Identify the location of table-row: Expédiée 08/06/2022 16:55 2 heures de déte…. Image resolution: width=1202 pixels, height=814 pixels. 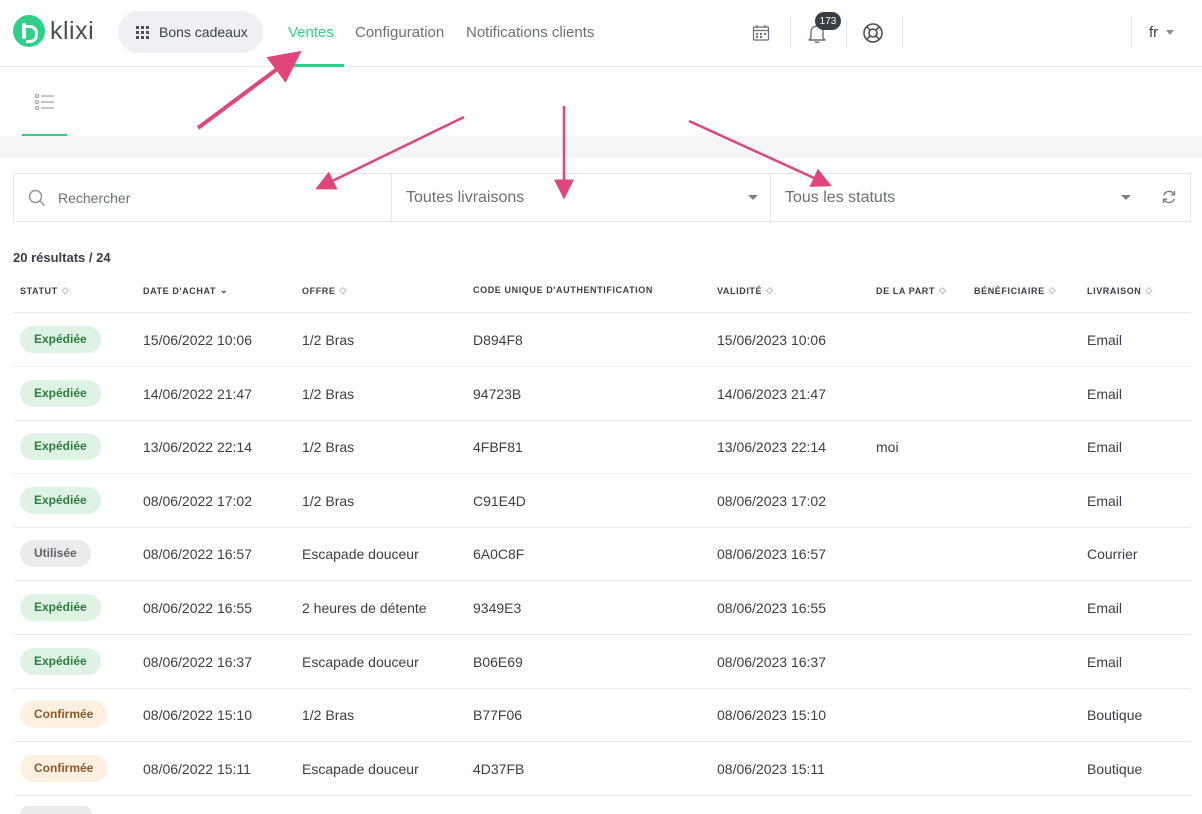
(602, 608).